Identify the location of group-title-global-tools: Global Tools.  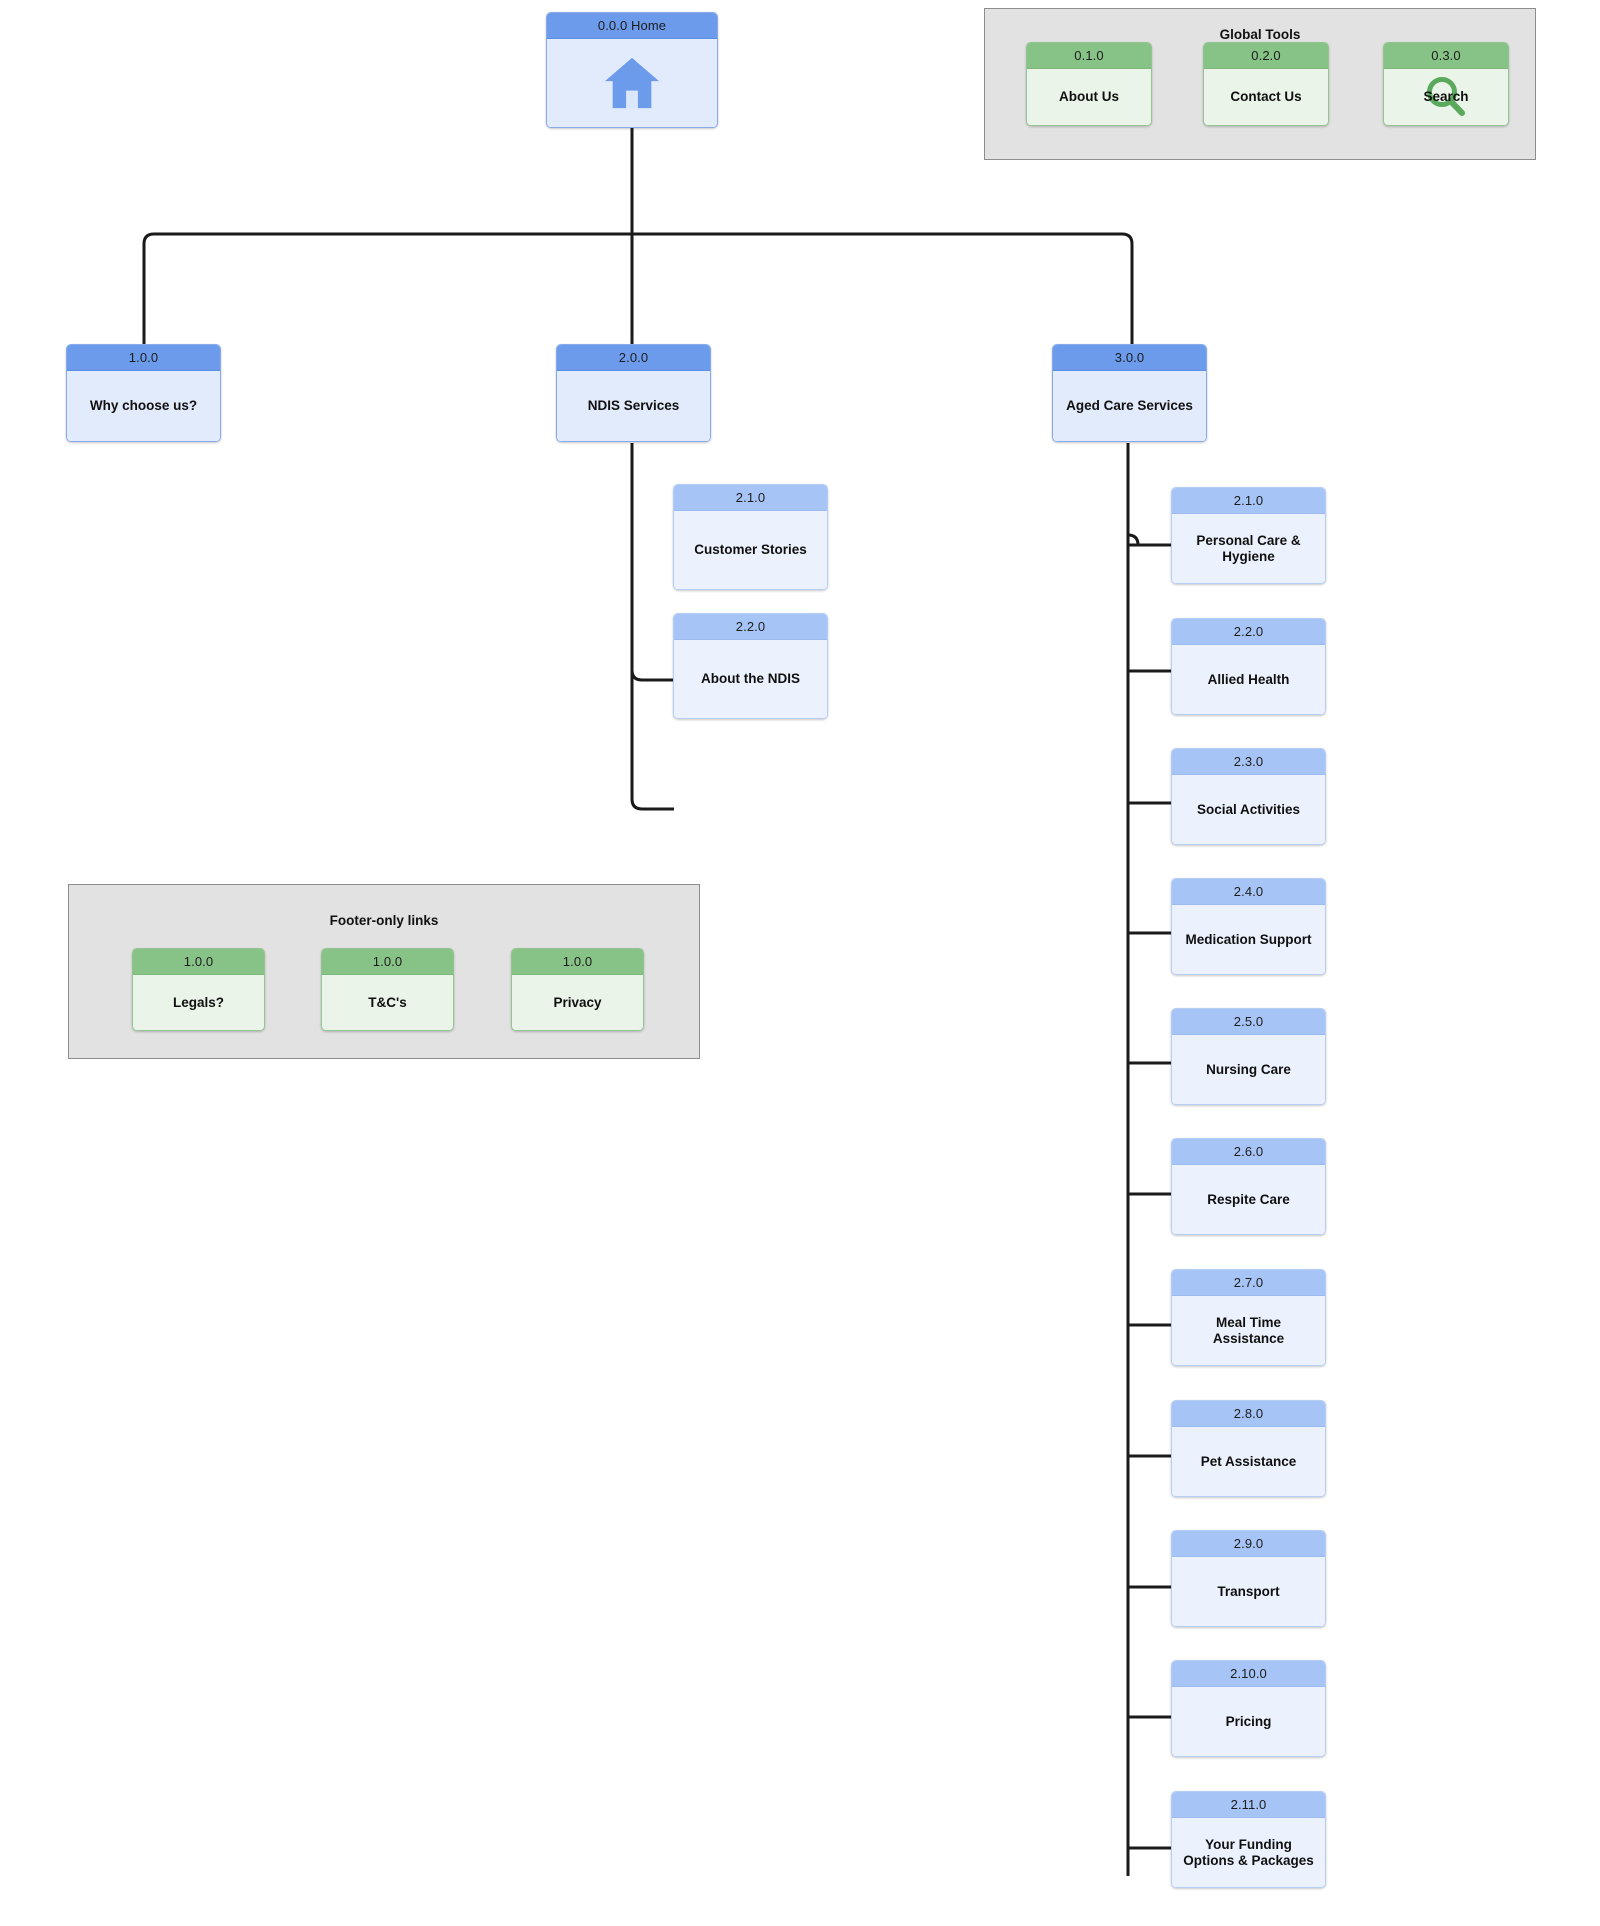
(1260, 34).